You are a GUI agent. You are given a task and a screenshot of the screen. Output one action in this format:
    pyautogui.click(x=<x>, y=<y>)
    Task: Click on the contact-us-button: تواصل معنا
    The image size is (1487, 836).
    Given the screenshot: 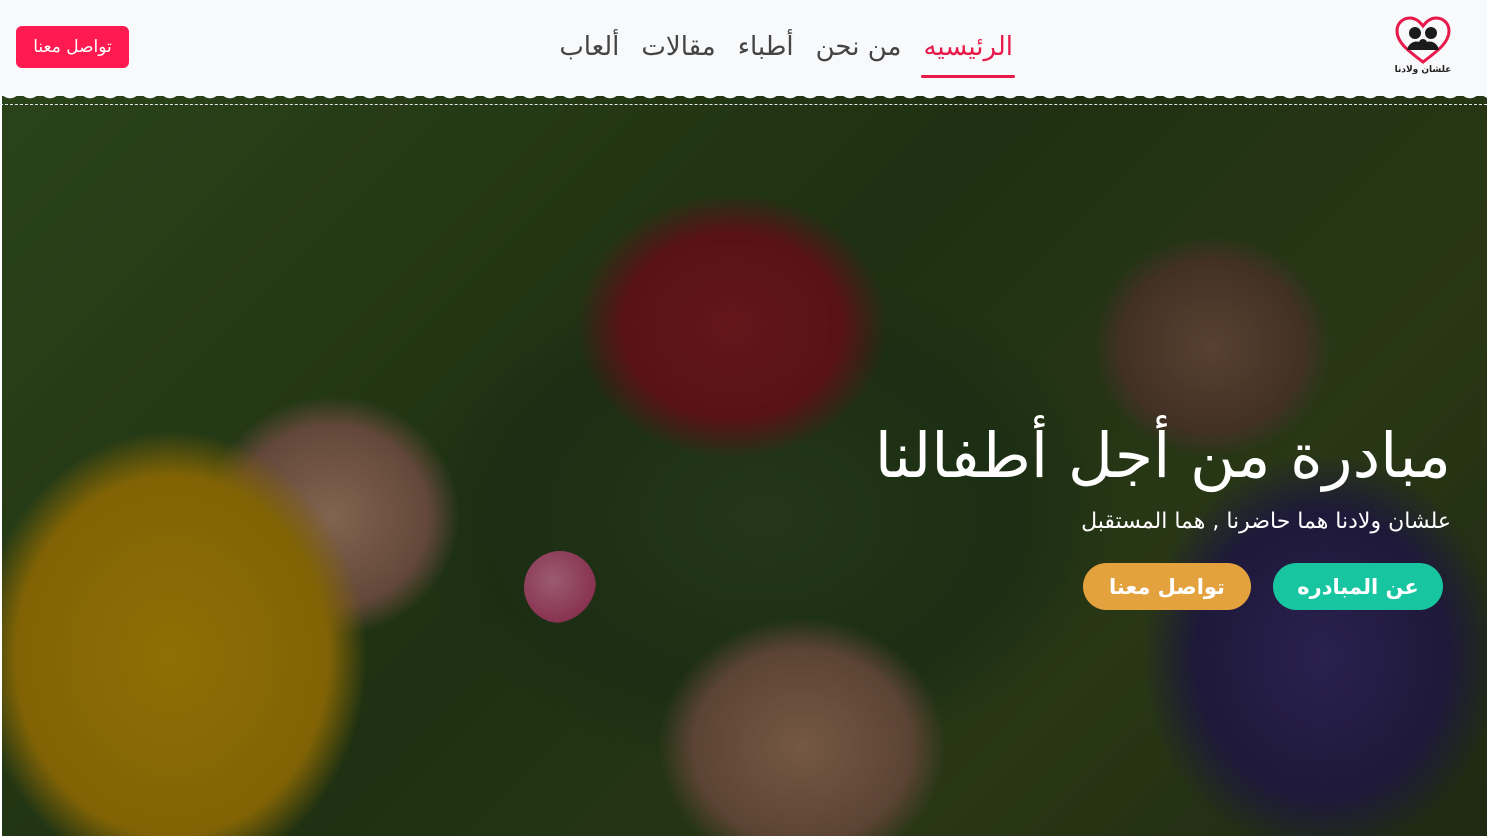 What is the action you would take?
    pyautogui.click(x=72, y=47)
    